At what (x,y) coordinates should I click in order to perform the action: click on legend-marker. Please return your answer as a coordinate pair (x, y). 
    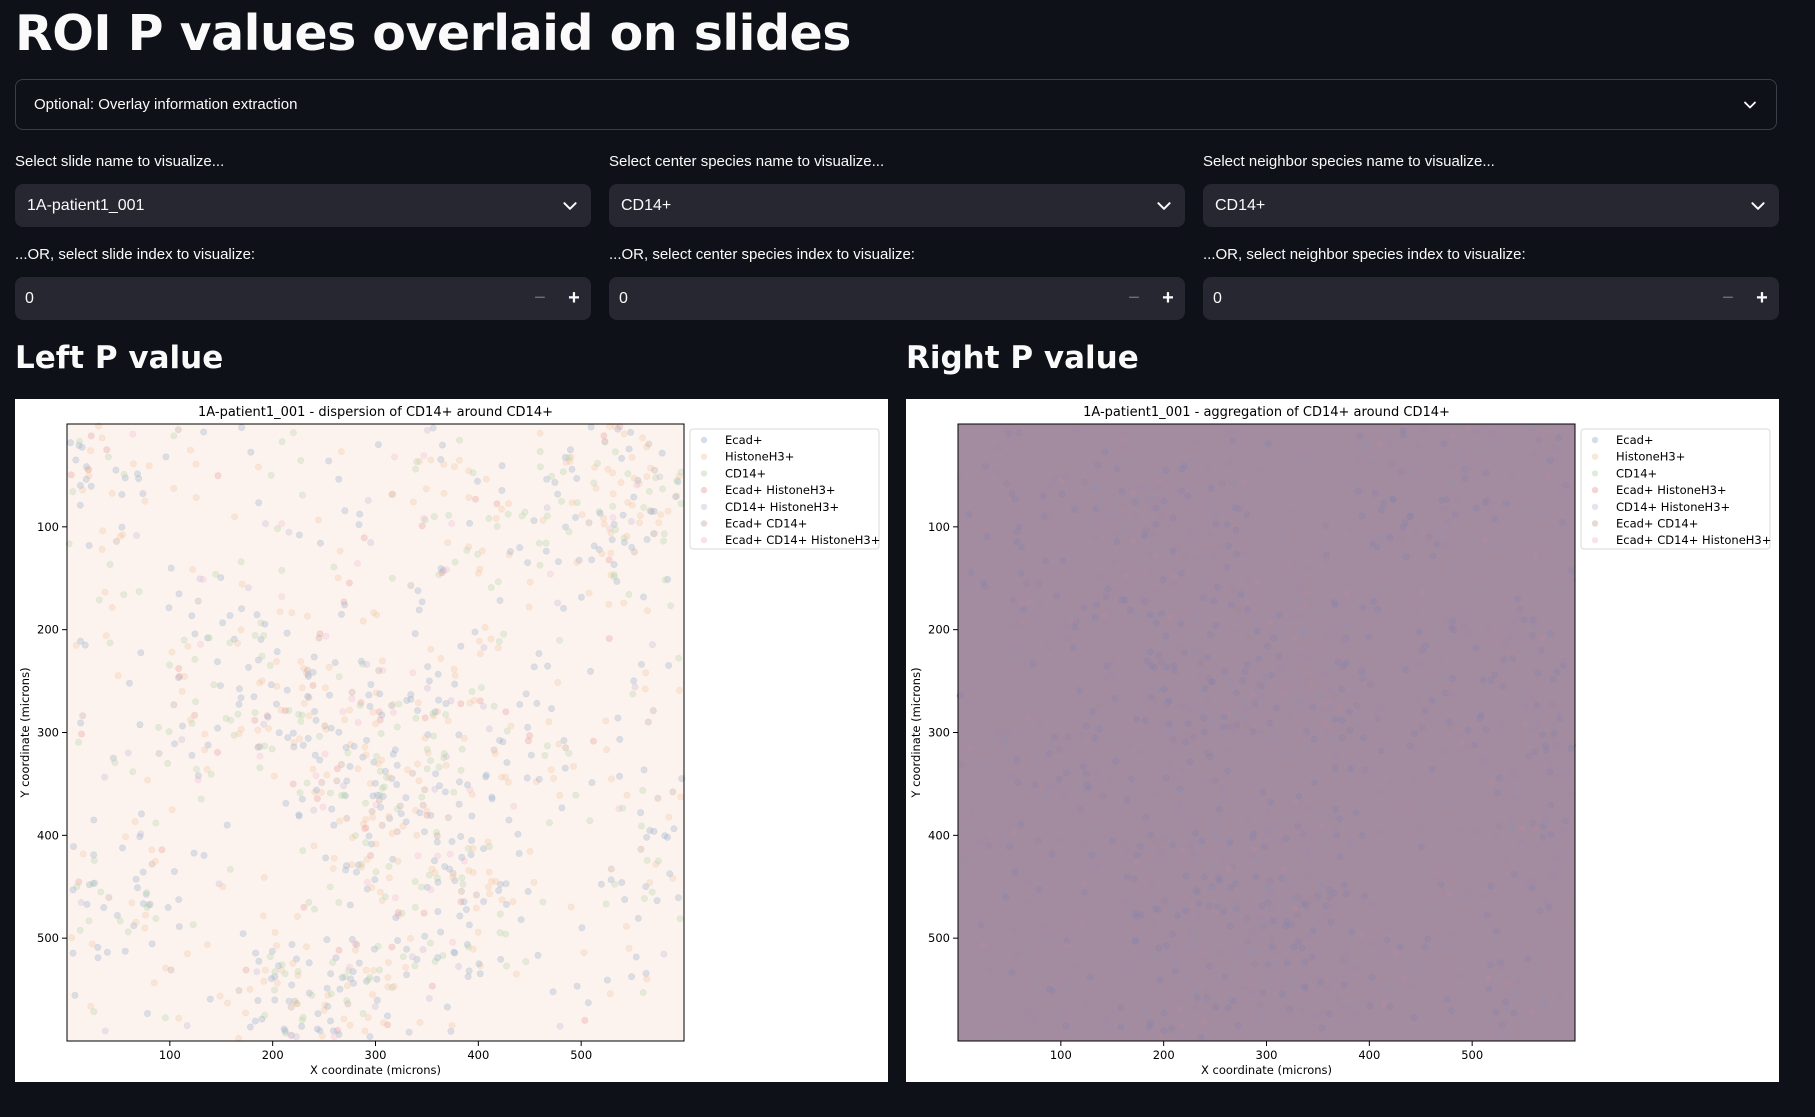
    Looking at the image, I should click on (704, 540).